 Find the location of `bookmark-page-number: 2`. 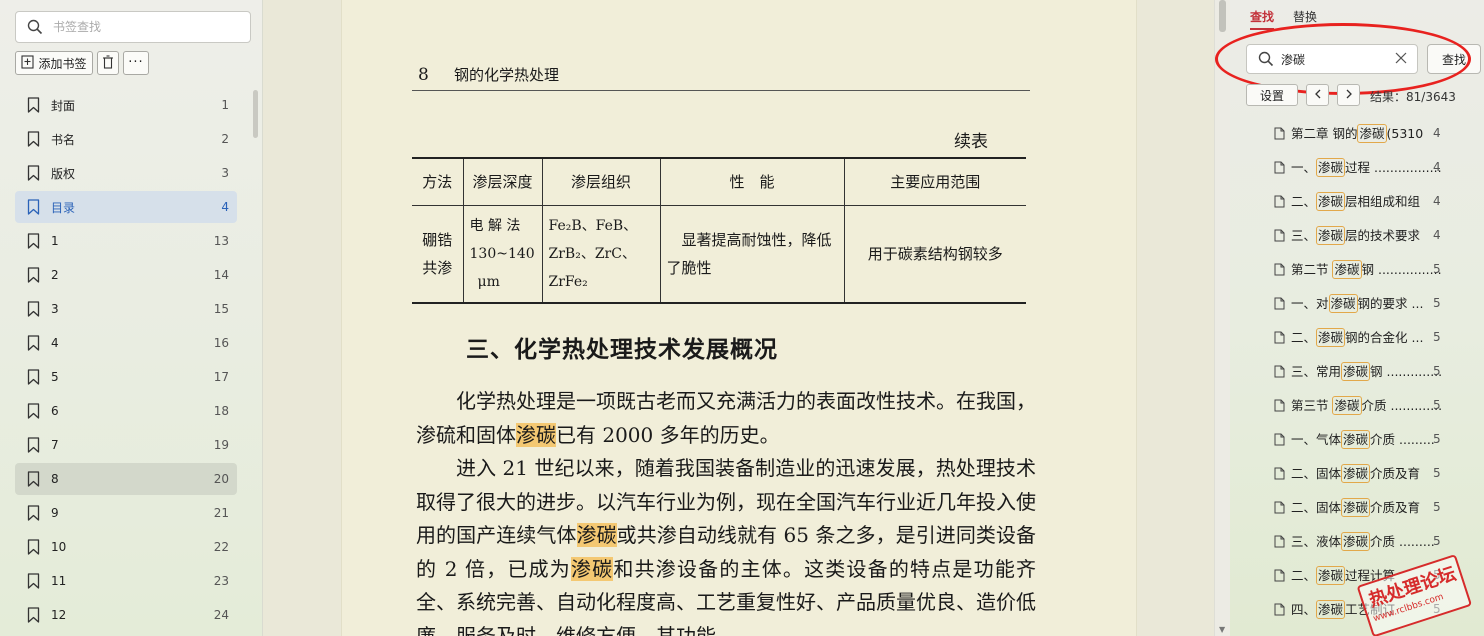

bookmark-page-number: 2 is located at coordinates (225, 139).